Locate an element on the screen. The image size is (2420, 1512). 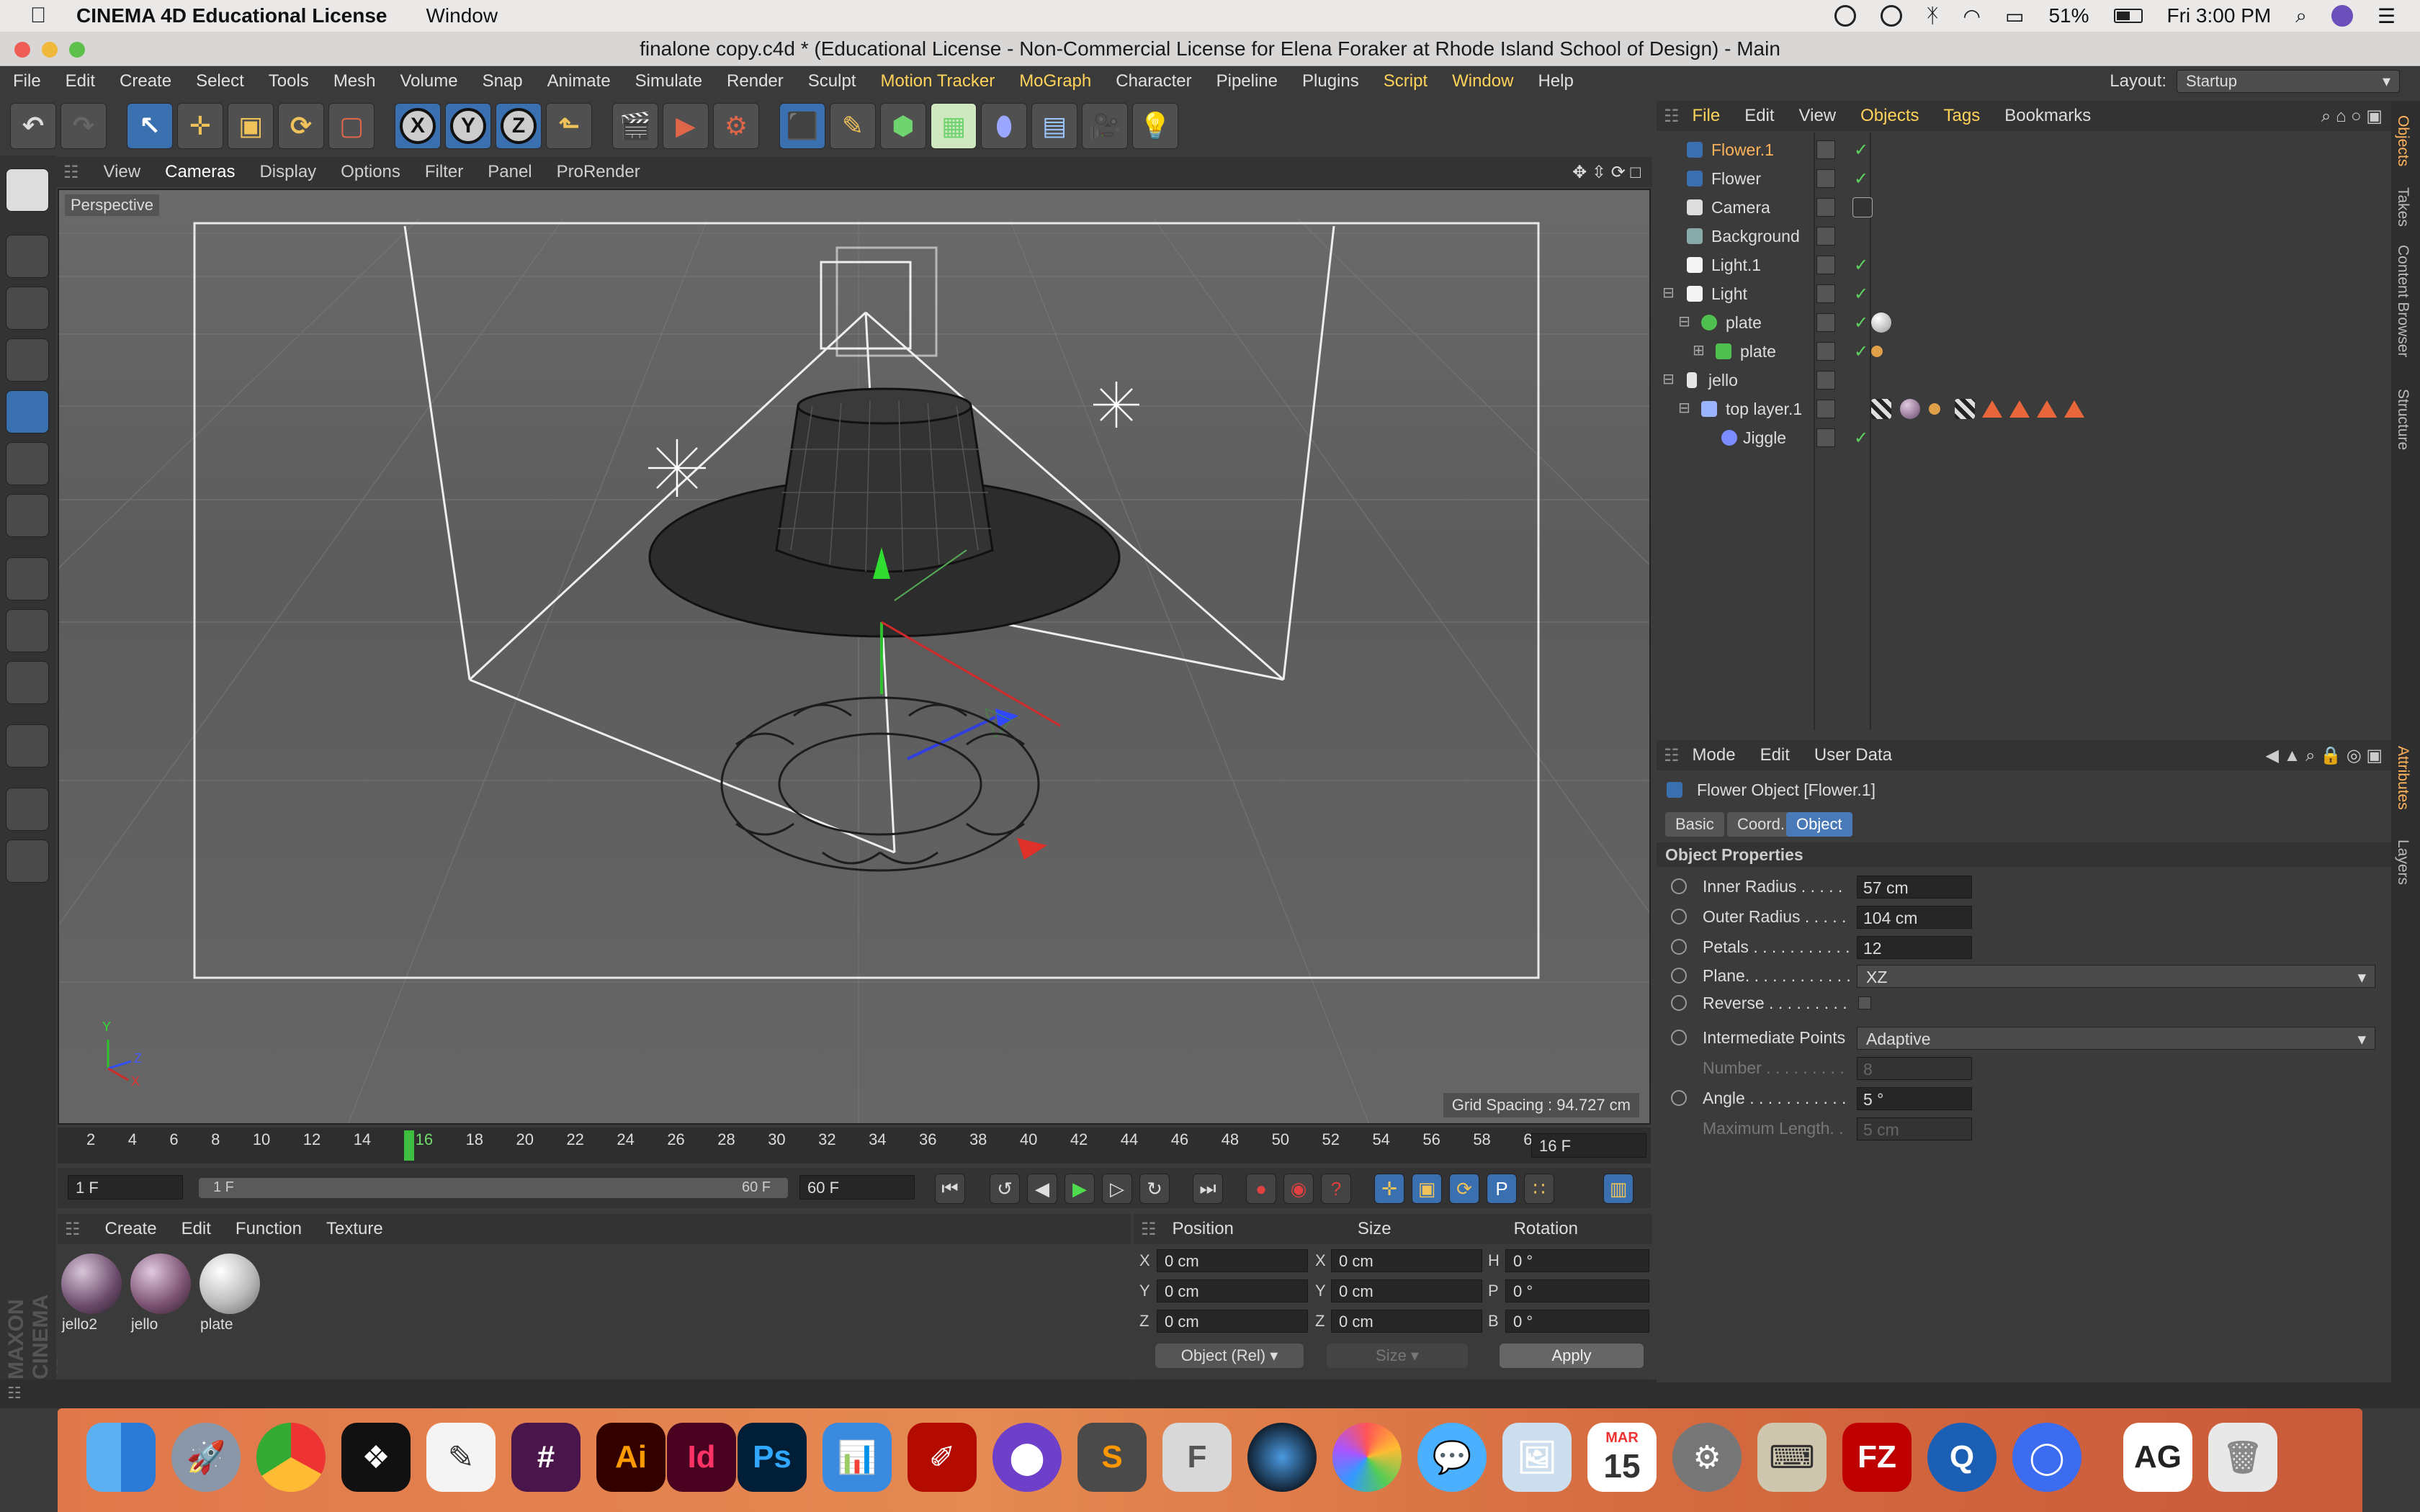
position-z-field: 0 cm is located at coordinates (1232, 1321).